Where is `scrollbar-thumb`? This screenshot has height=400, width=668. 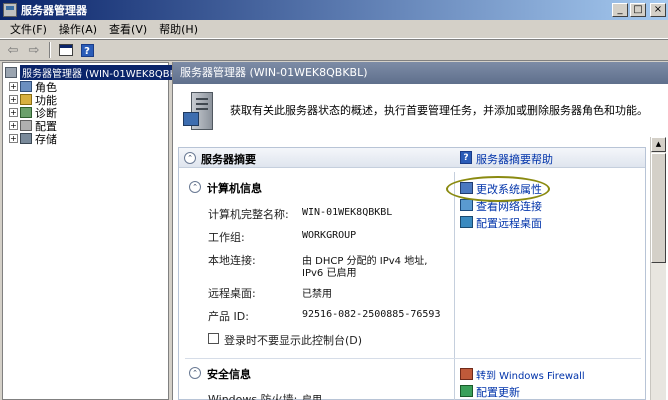
scrollbar-thumb is located at coordinates (658, 208).